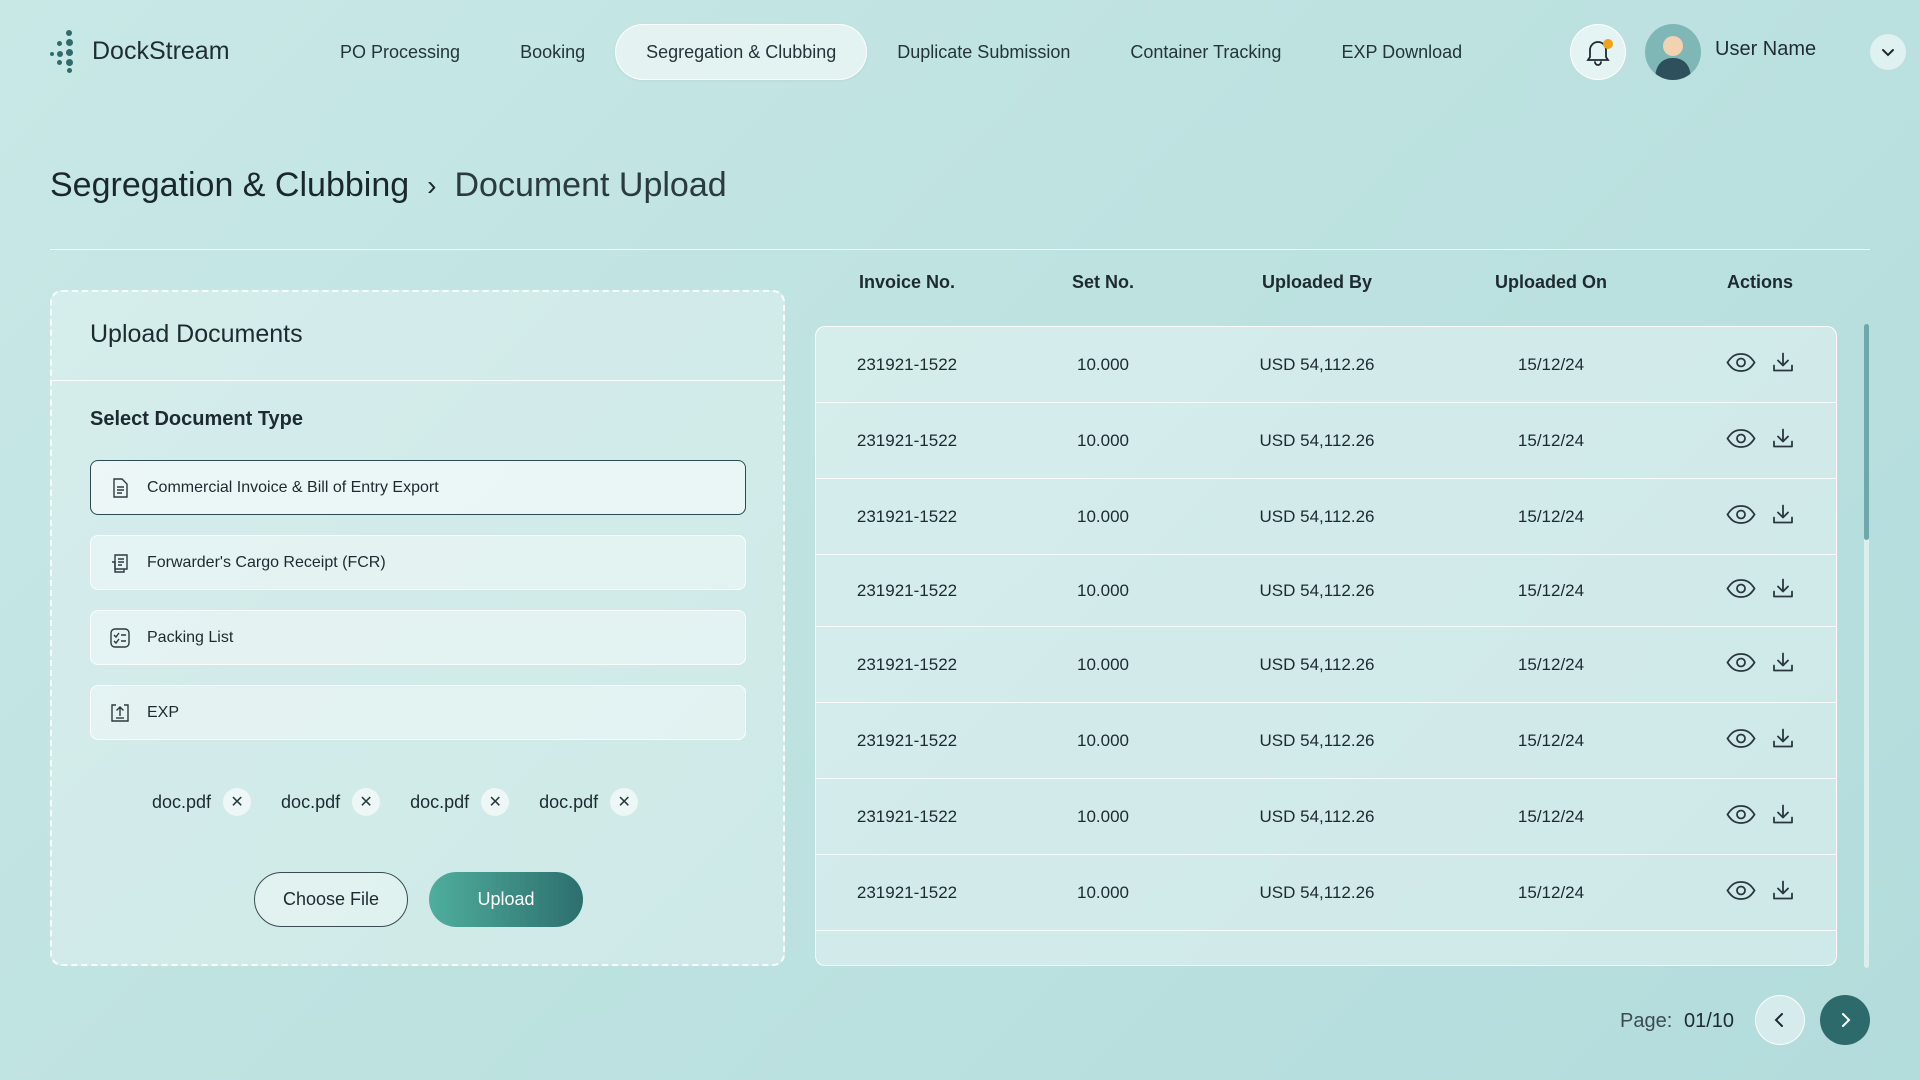 This screenshot has height=1080, width=1920. What do you see at coordinates (400, 52) in the screenshot?
I see `nav-po-processing: PO Processing` at bounding box center [400, 52].